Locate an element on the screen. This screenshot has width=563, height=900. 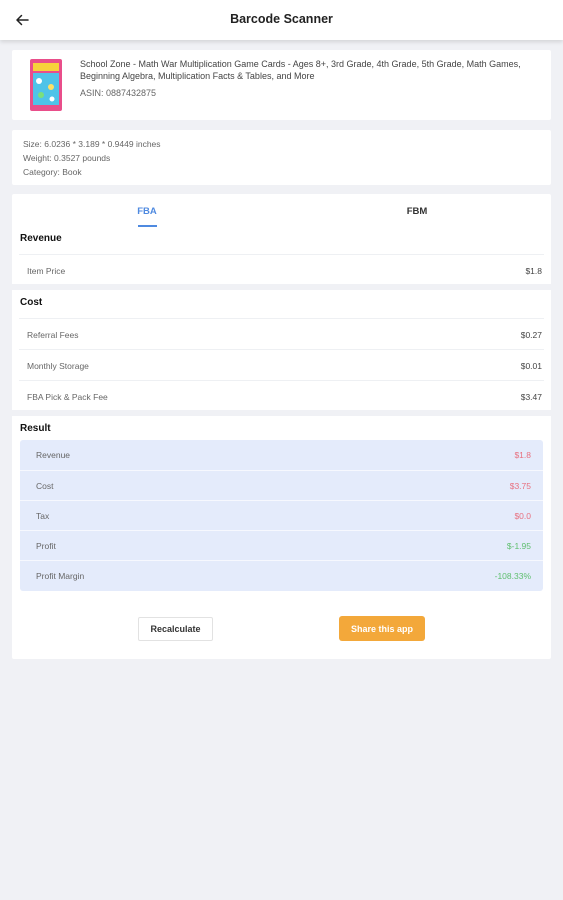
cost-row-pick-pack-fee: FBA Pick & Pack Fee $3.47 is located at coordinates (281, 395).